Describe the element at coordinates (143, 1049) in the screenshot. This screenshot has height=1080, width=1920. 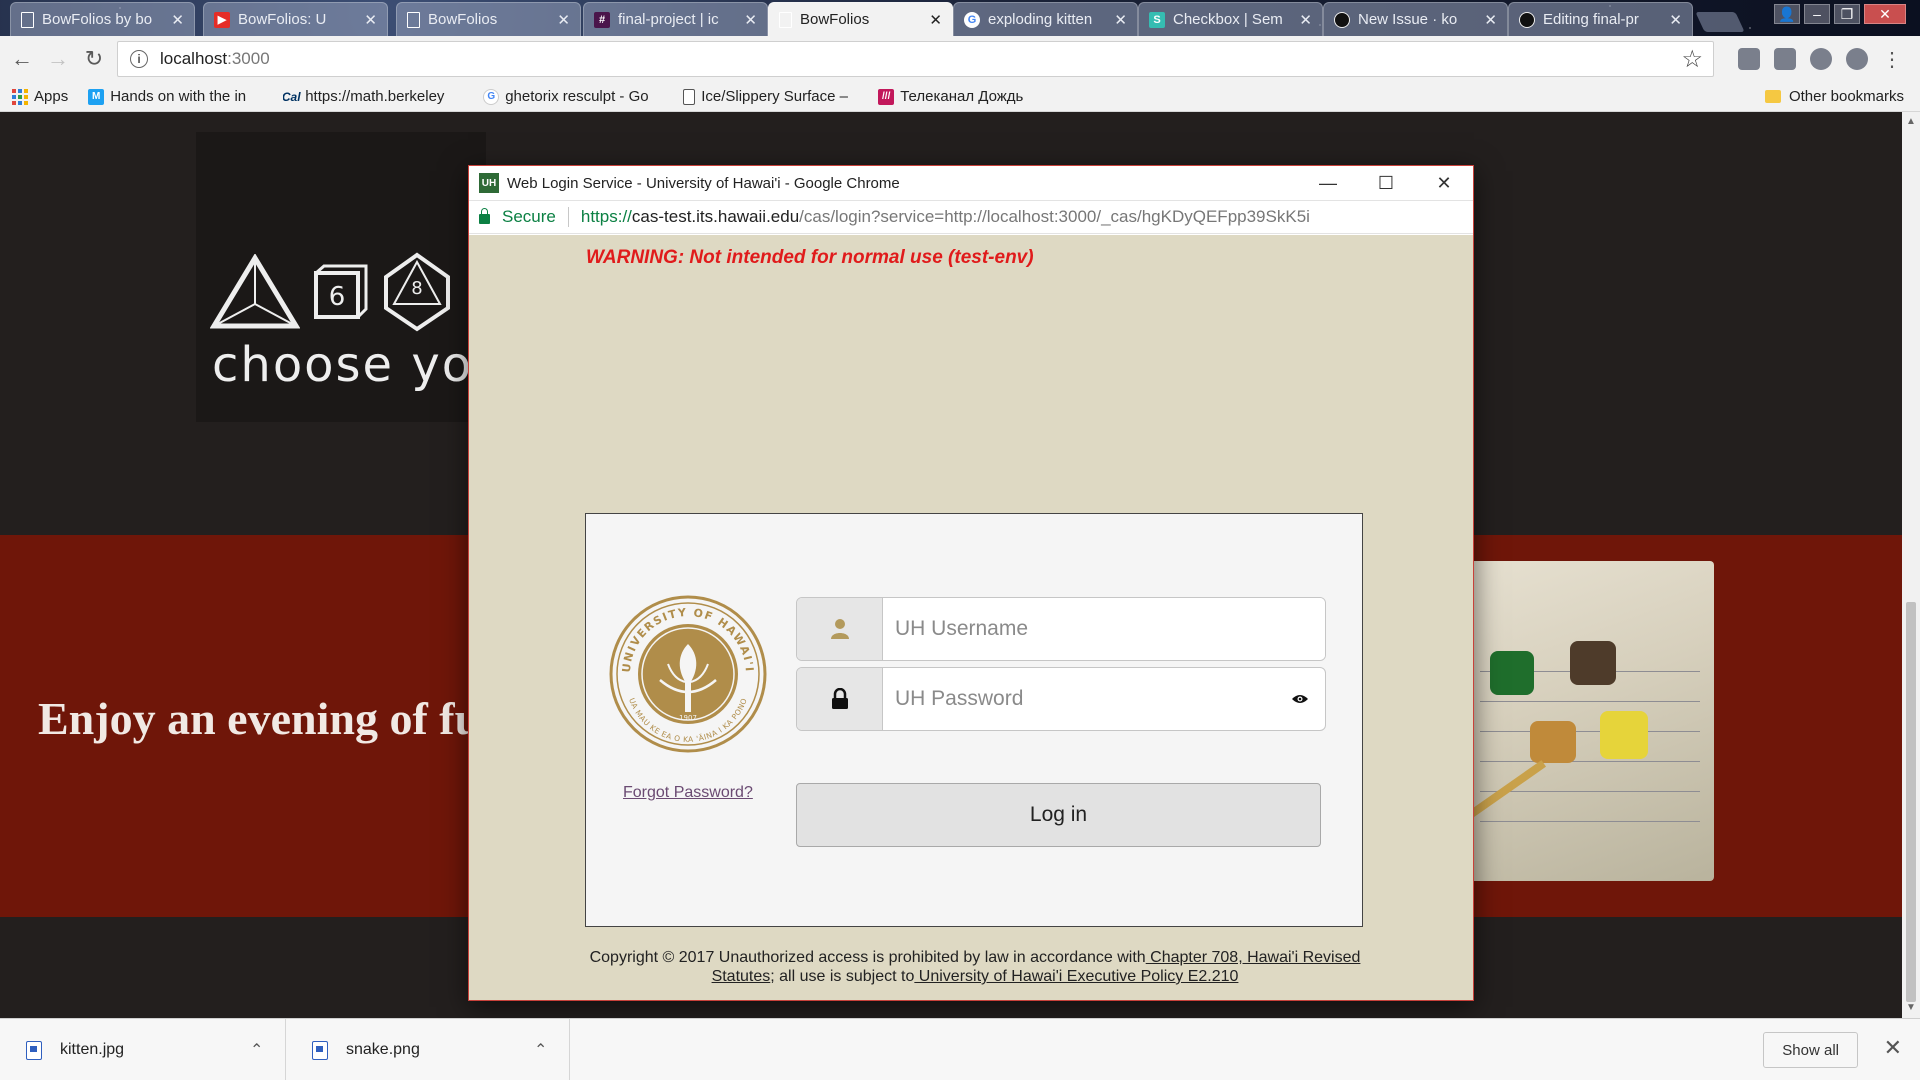
I see `download-item-kitten: kitten.jpg ⌃` at that location.